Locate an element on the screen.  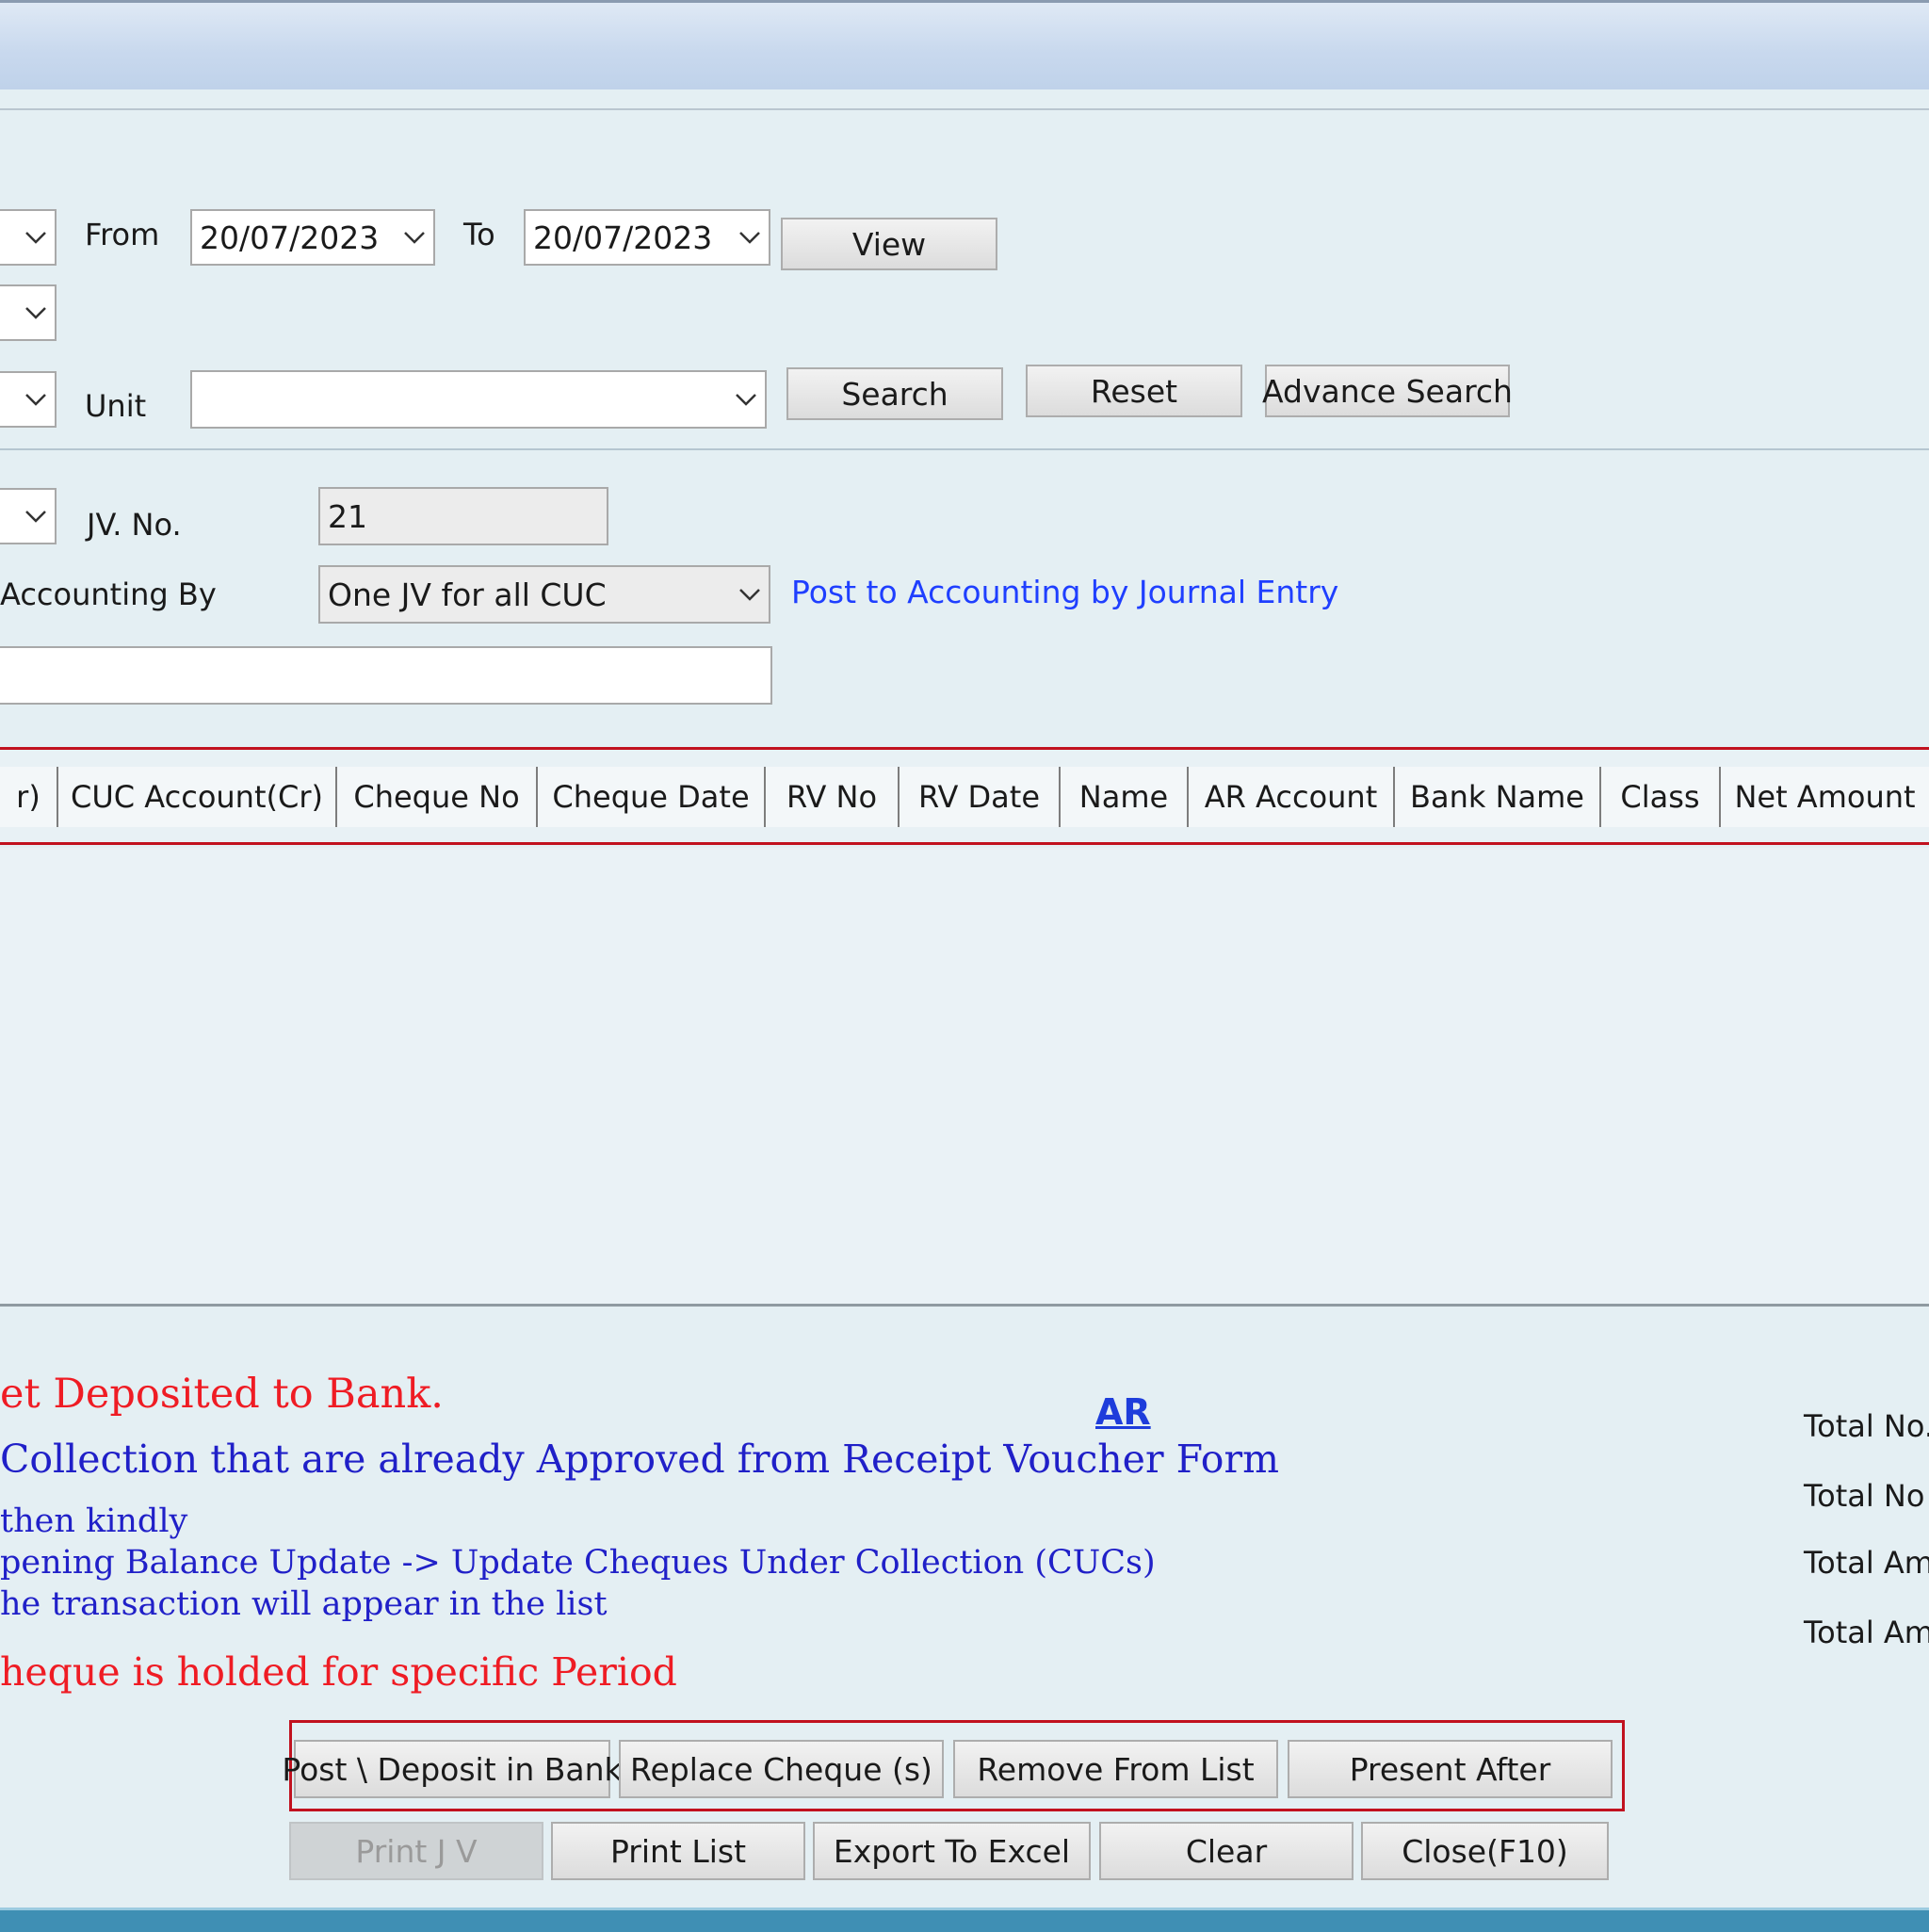
ar-link: AR is located at coordinates (1123, 1412).